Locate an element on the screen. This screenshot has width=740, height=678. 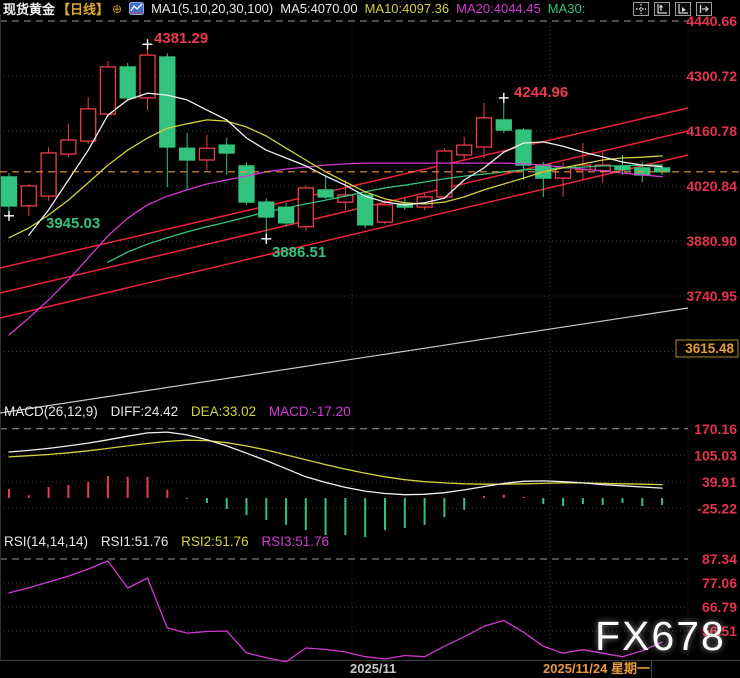
macd-macd-value: MACD:-17.20 is located at coordinates (309, 411).